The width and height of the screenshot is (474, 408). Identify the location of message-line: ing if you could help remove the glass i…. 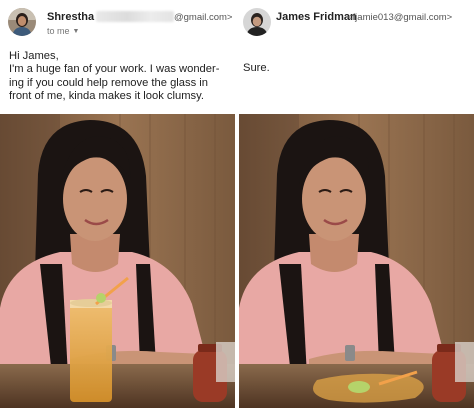
(109, 82).